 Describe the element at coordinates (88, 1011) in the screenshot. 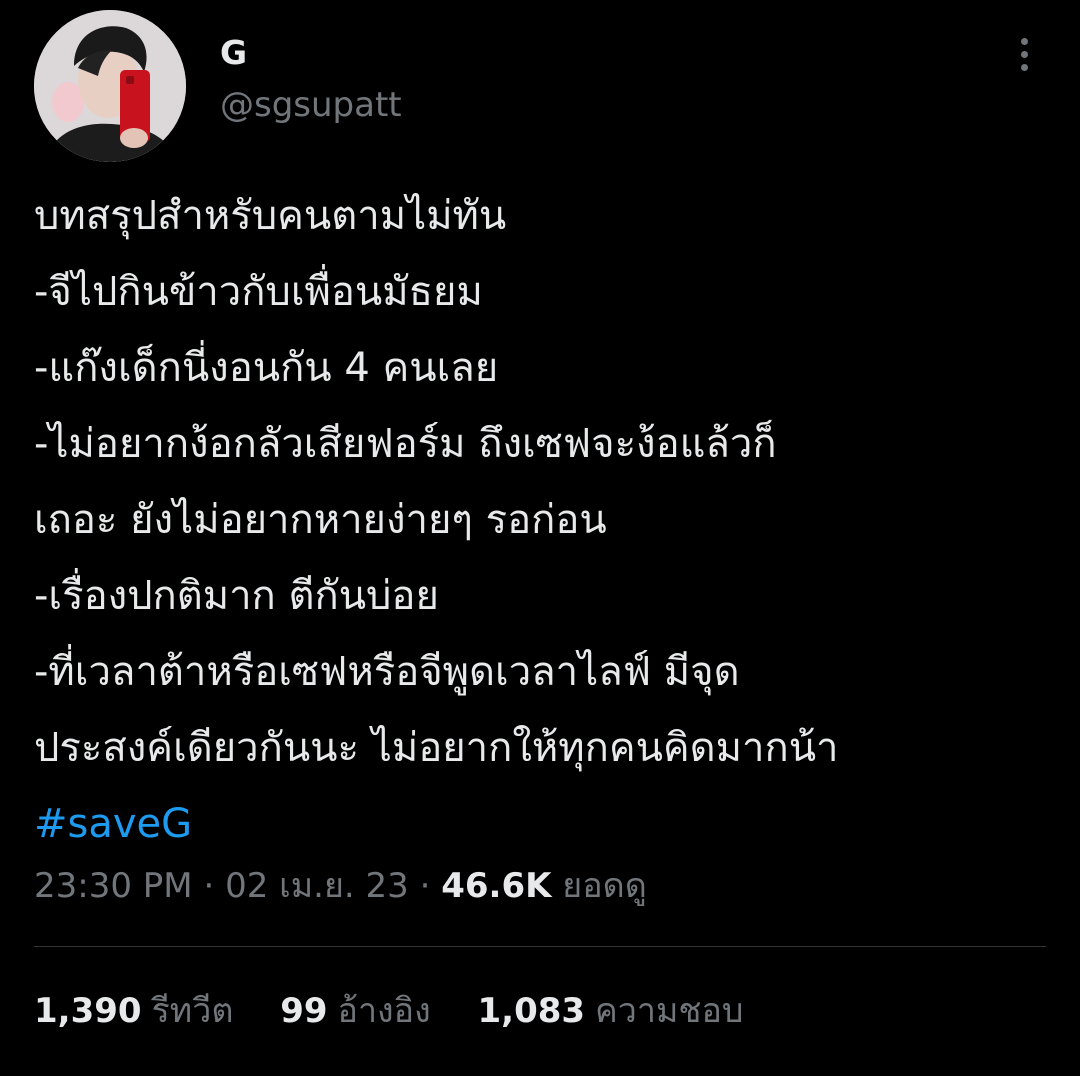

I see `retweets-count: 1,390` at that location.